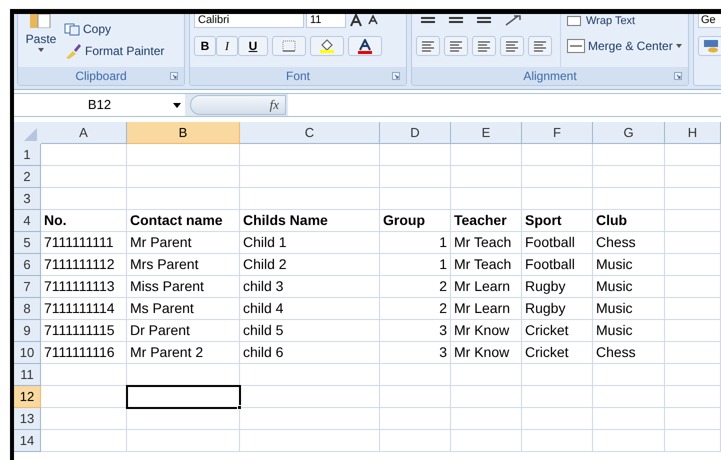 This screenshot has height=460, width=721. What do you see at coordinates (27, 419) in the screenshot?
I see `row-header: 13` at bounding box center [27, 419].